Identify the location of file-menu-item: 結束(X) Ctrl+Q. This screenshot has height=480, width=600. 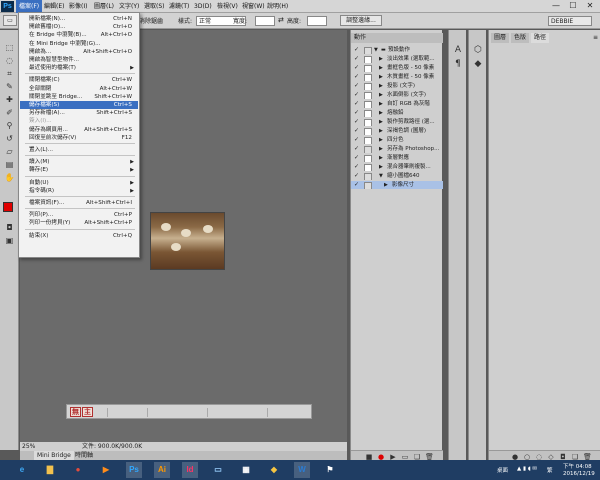
(79, 236).